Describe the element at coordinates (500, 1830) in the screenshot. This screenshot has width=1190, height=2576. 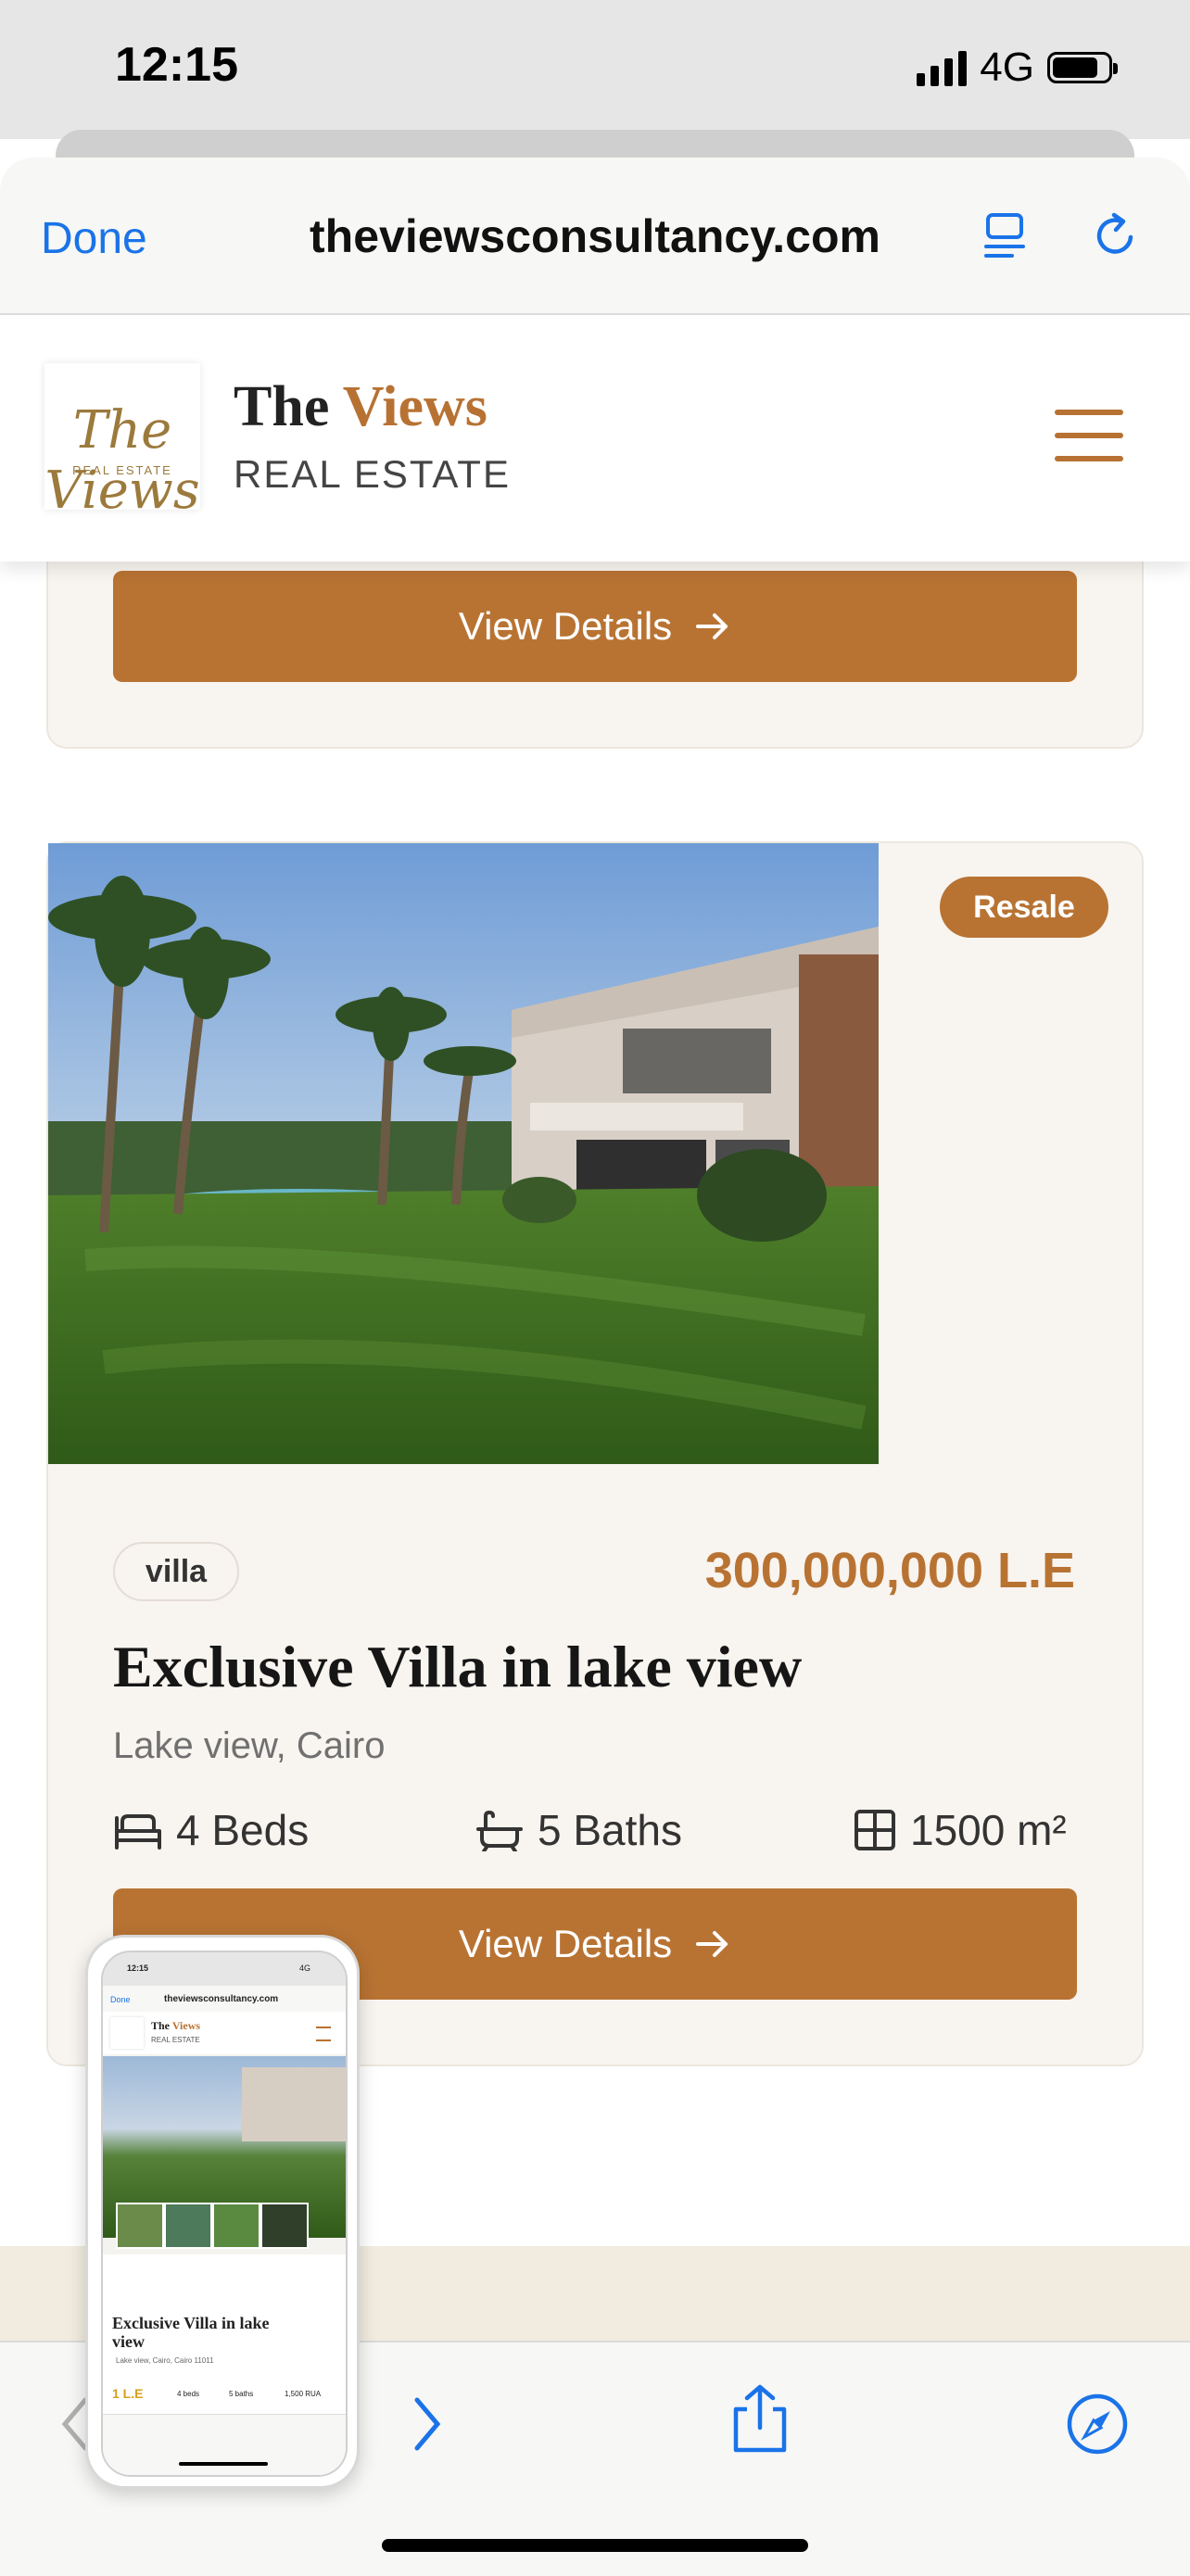
I see `bath-icon` at that location.